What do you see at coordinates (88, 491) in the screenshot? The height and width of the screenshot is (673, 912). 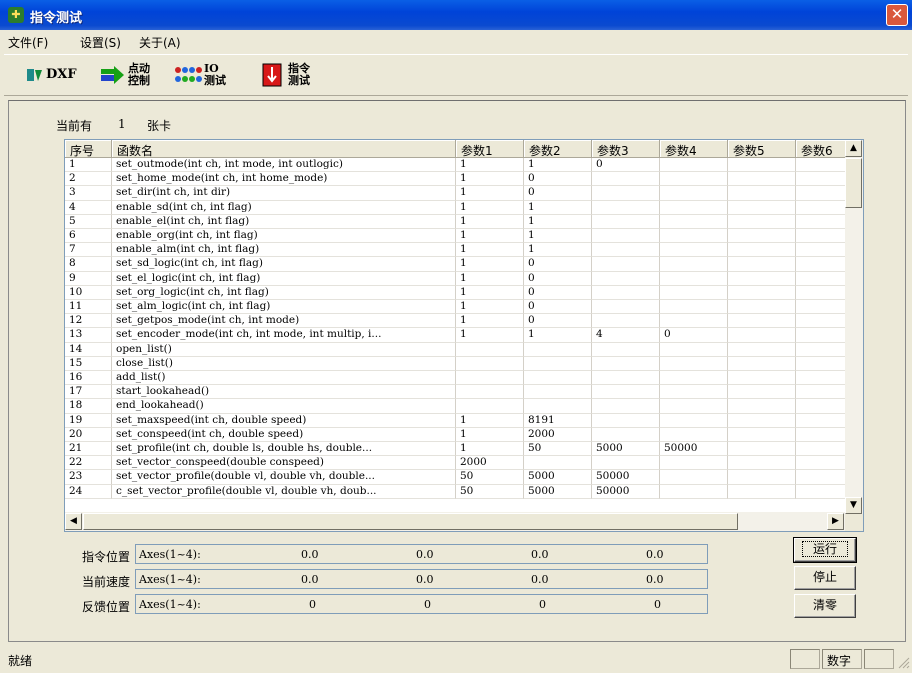 I see `row-index-cell: 24` at bounding box center [88, 491].